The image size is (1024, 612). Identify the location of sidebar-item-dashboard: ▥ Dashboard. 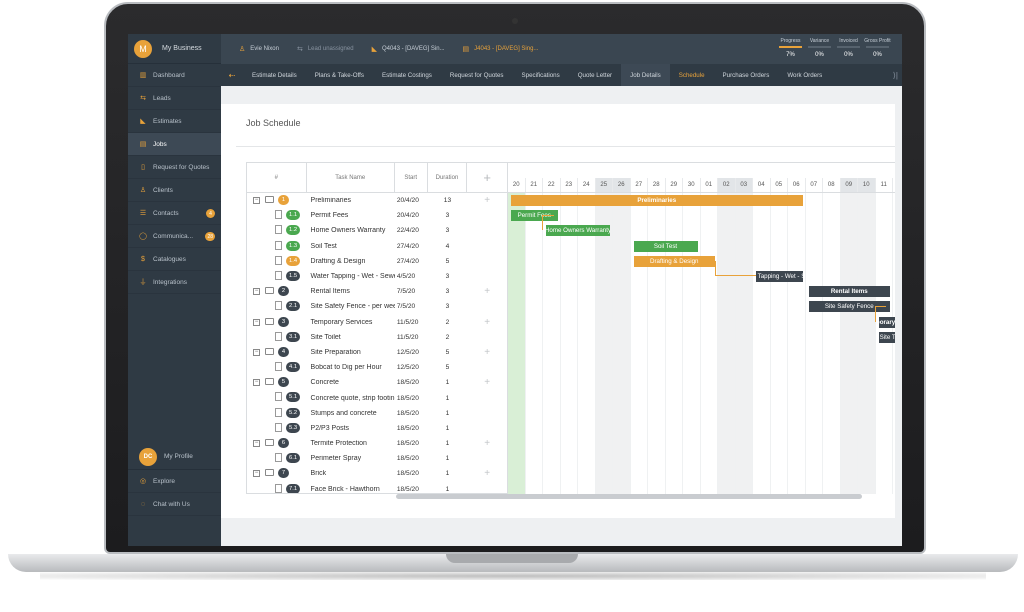
(174, 75).